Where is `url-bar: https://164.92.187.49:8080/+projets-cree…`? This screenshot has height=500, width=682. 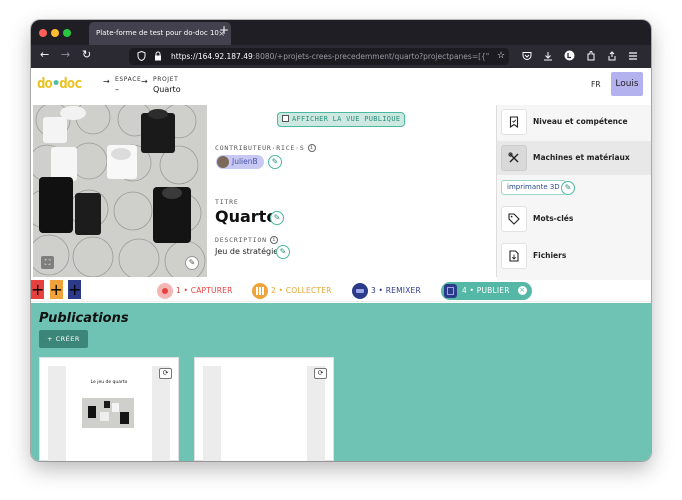 url-bar: https://164.92.187.49:8080/+projets-cree… is located at coordinates (319, 56).